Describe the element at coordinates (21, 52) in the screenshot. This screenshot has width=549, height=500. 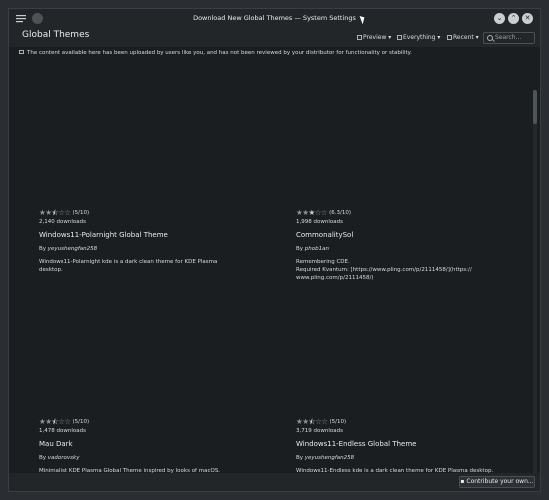
I see `info-icon` at that location.